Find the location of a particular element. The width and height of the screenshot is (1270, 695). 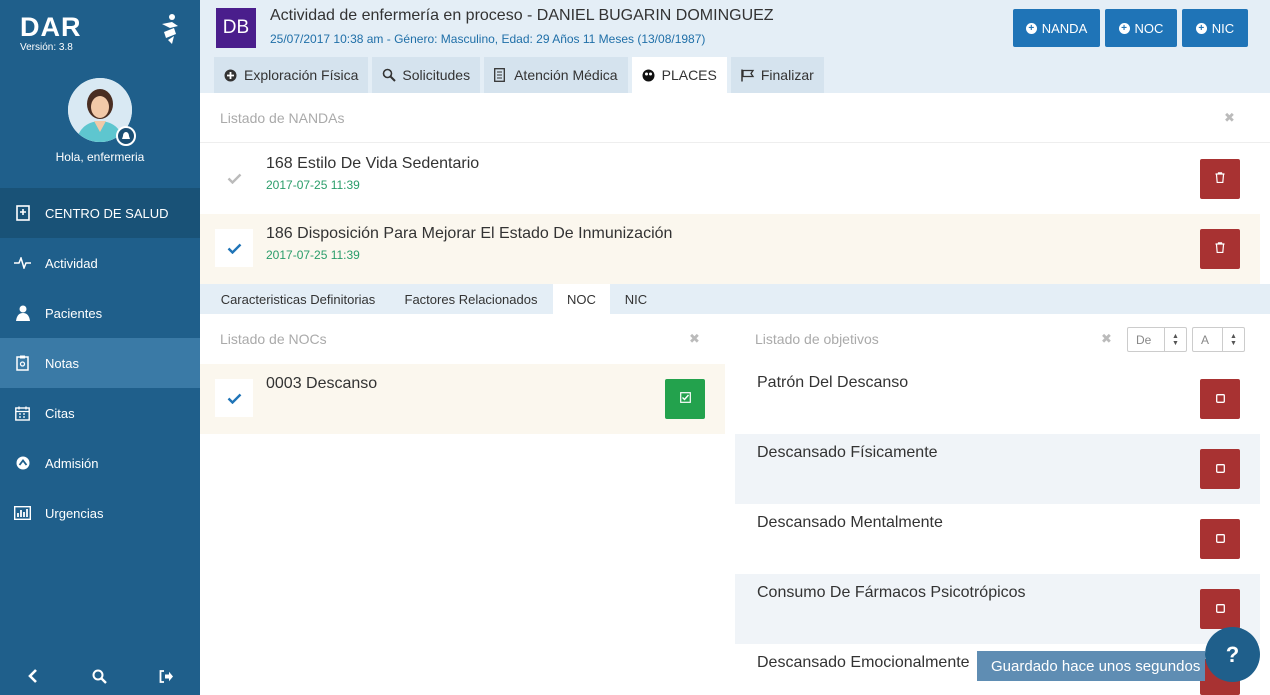

medical-circle-icon is located at coordinates (231, 75).